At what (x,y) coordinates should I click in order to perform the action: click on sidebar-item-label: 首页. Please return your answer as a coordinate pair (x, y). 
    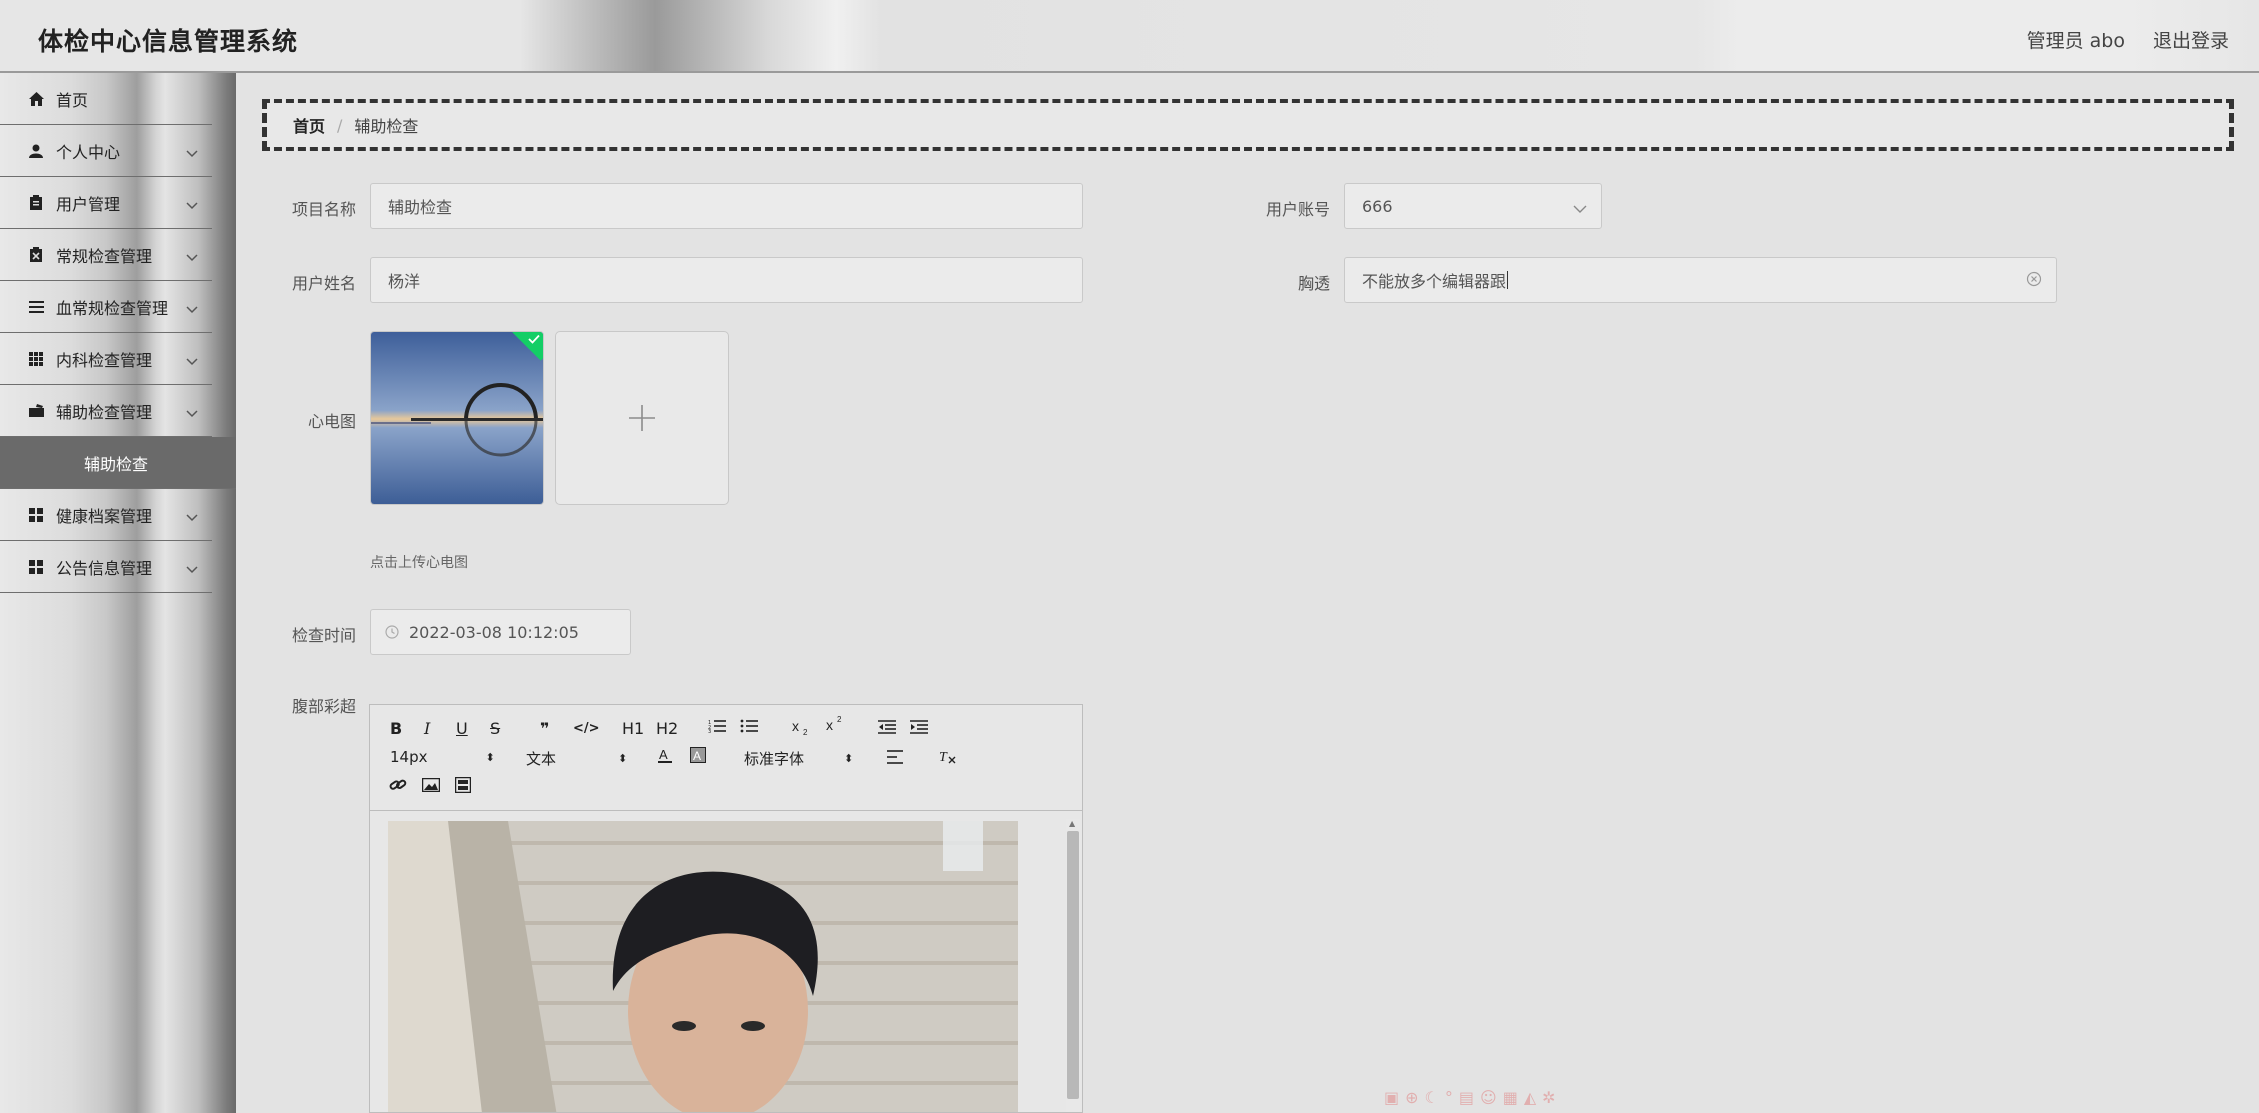
    Looking at the image, I should click on (72, 100).